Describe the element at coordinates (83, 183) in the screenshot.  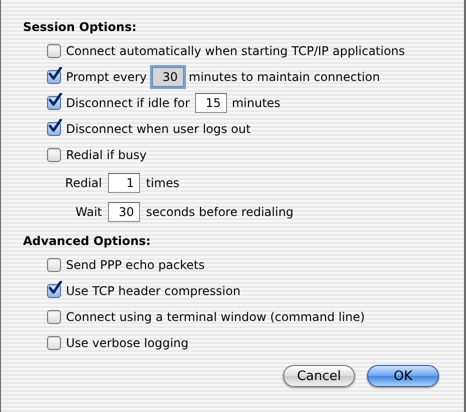
I see `option-label: Redial` at that location.